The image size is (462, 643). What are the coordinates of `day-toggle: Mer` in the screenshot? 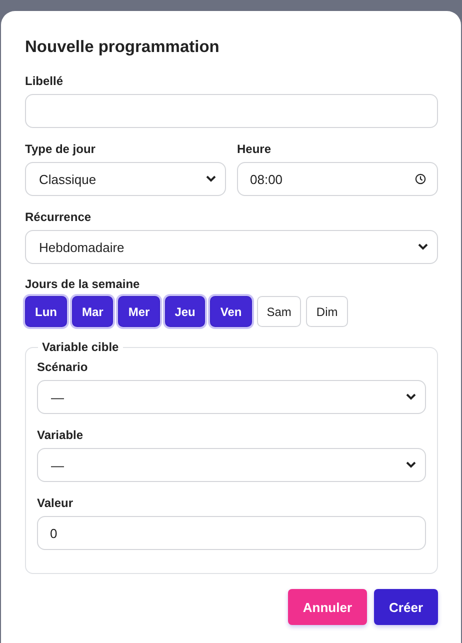 It's located at (139, 311).